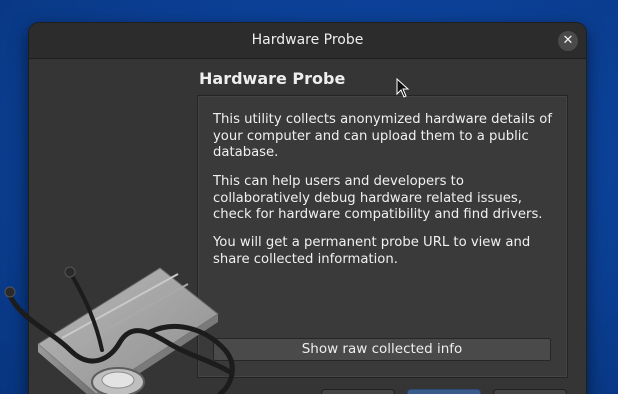 The image size is (618, 394). I want to click on stethoscope-computer-icon, so click(119, 330).